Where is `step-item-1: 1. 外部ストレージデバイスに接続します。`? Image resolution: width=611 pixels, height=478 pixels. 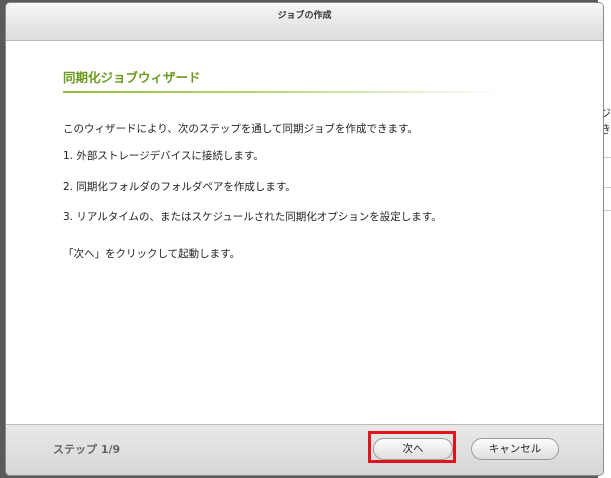 step-item-1: 1. 外部ストレージデバイスに接続します。 is located at coordinates (163, 156).